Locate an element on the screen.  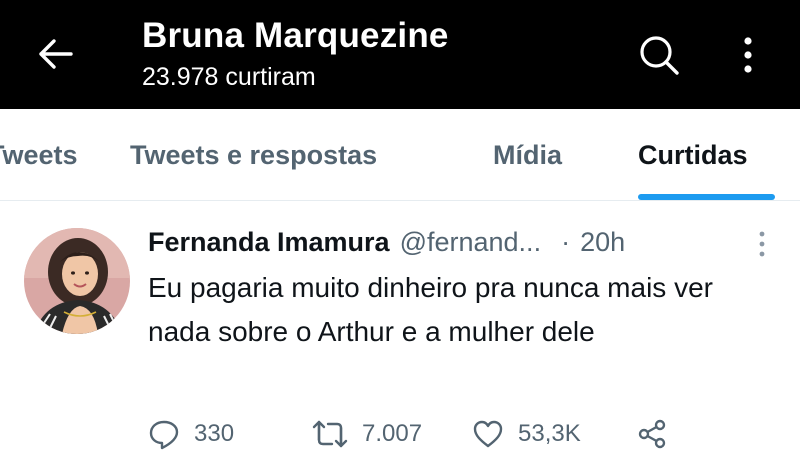
like-button: 53,3K is located at coordinates (526, 434).